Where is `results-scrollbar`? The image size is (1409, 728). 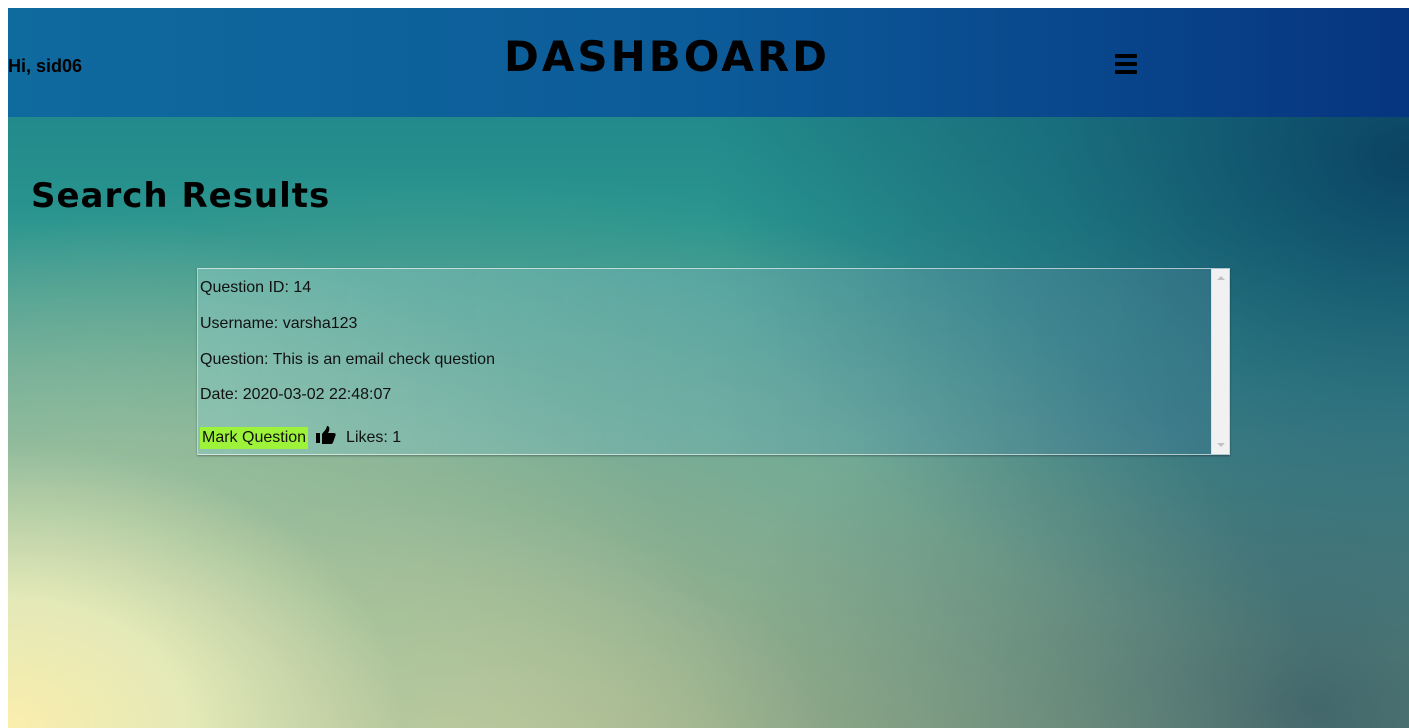 results-scrollbar is located at coordinates (1220, 361).